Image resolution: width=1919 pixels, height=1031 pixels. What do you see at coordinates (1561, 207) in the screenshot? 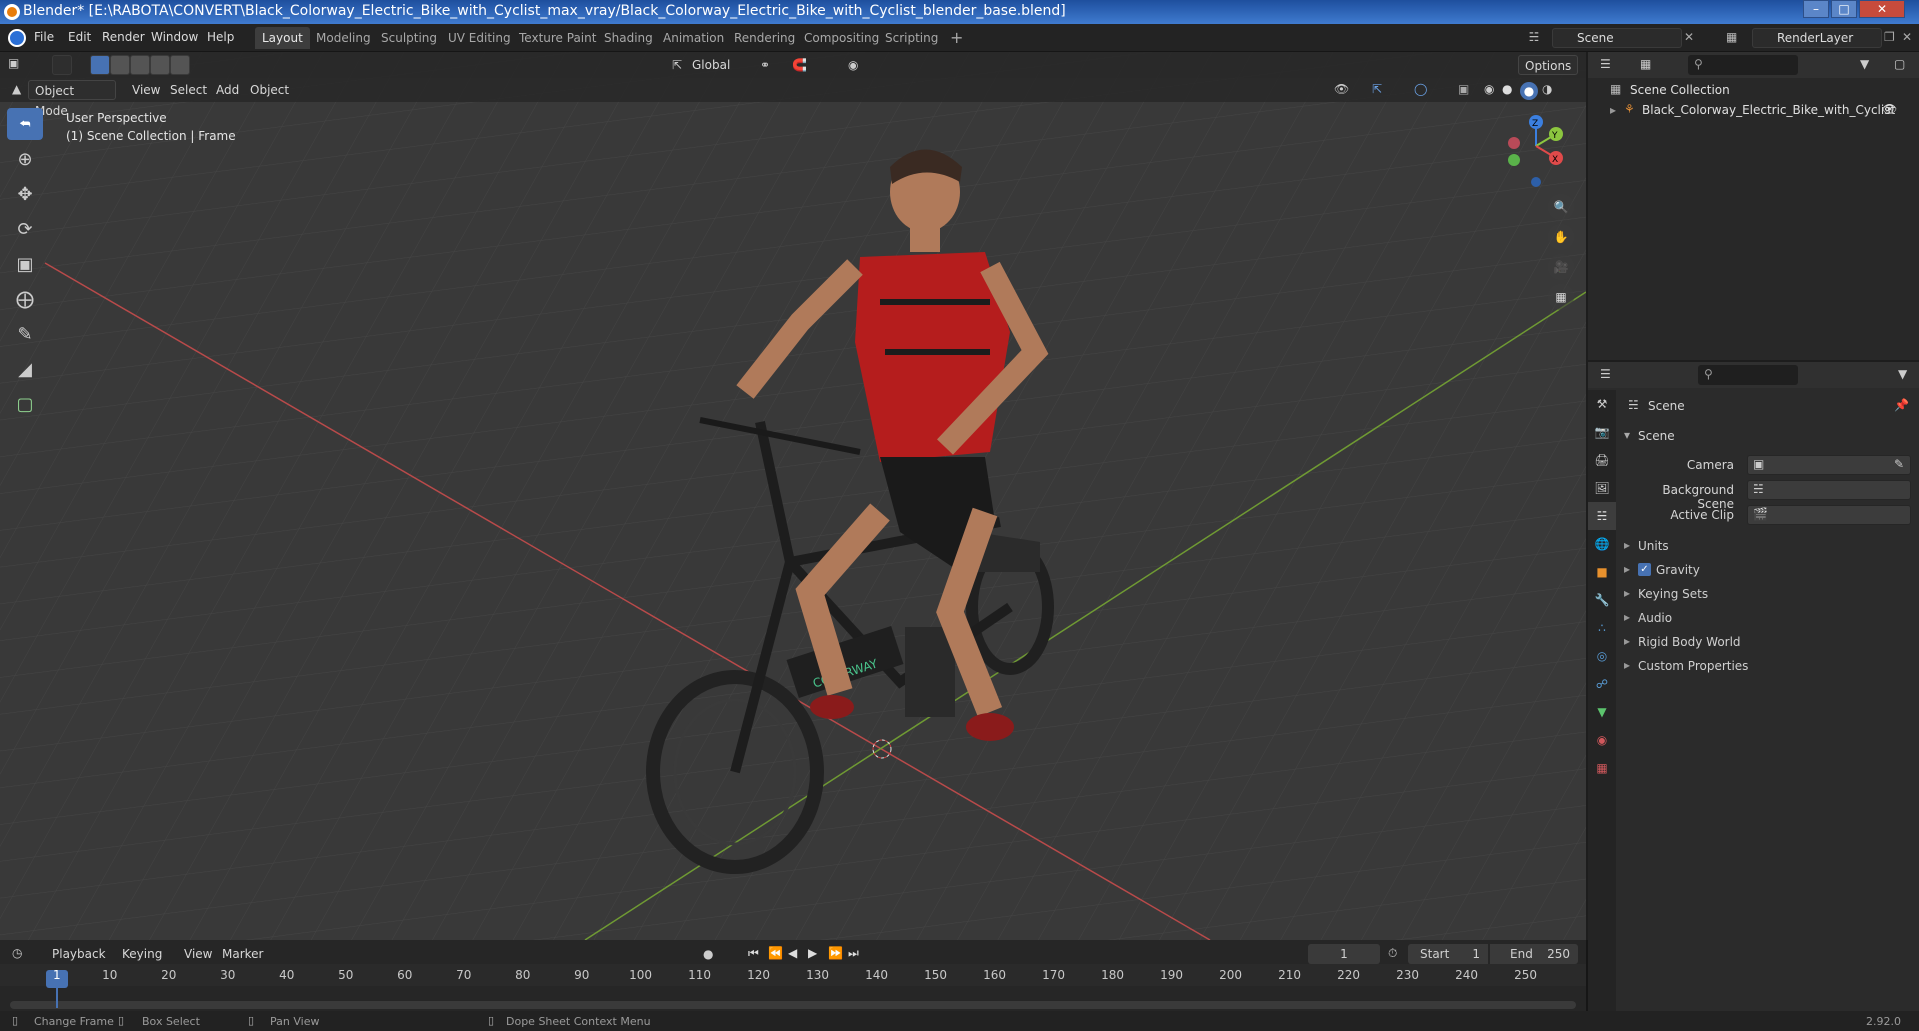
I see `zoom-icon: 🔍` at bounding box center [1561, 207].